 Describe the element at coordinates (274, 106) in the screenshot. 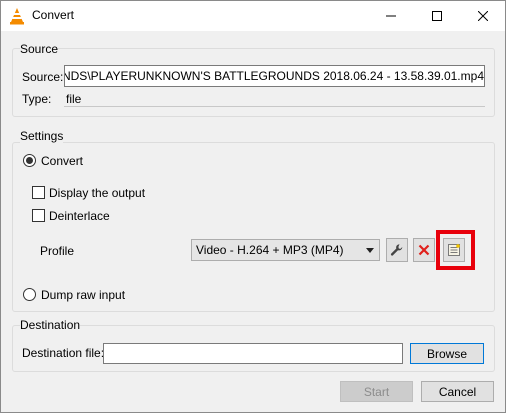

I see `source-divider` at that location.